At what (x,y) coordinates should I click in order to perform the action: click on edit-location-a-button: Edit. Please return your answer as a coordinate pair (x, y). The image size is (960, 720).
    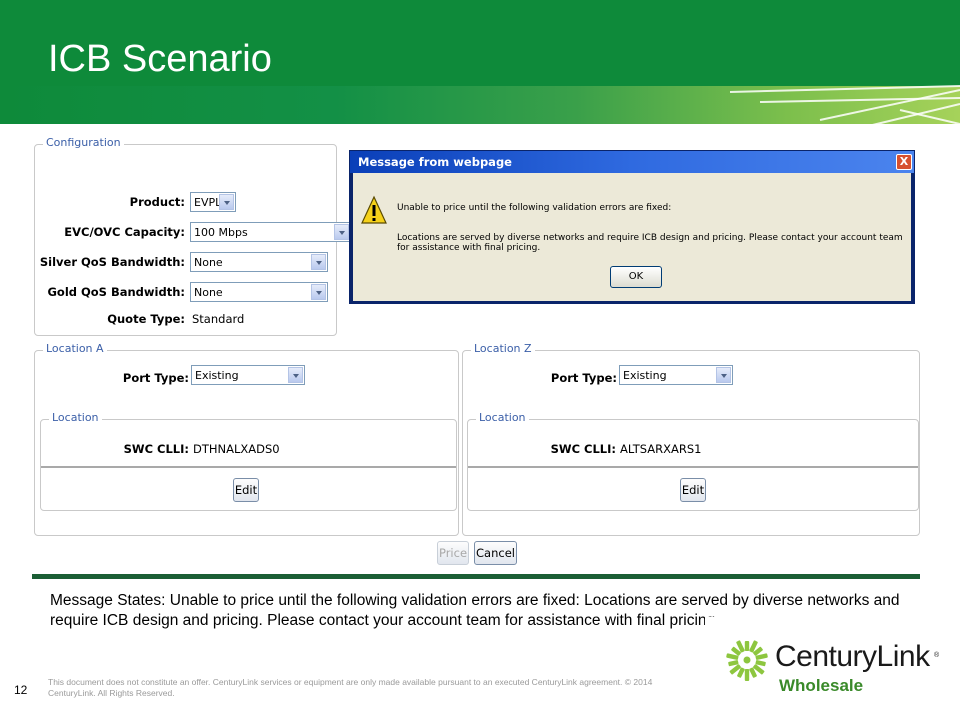
    Looking at the image, I should click on (246, 490).